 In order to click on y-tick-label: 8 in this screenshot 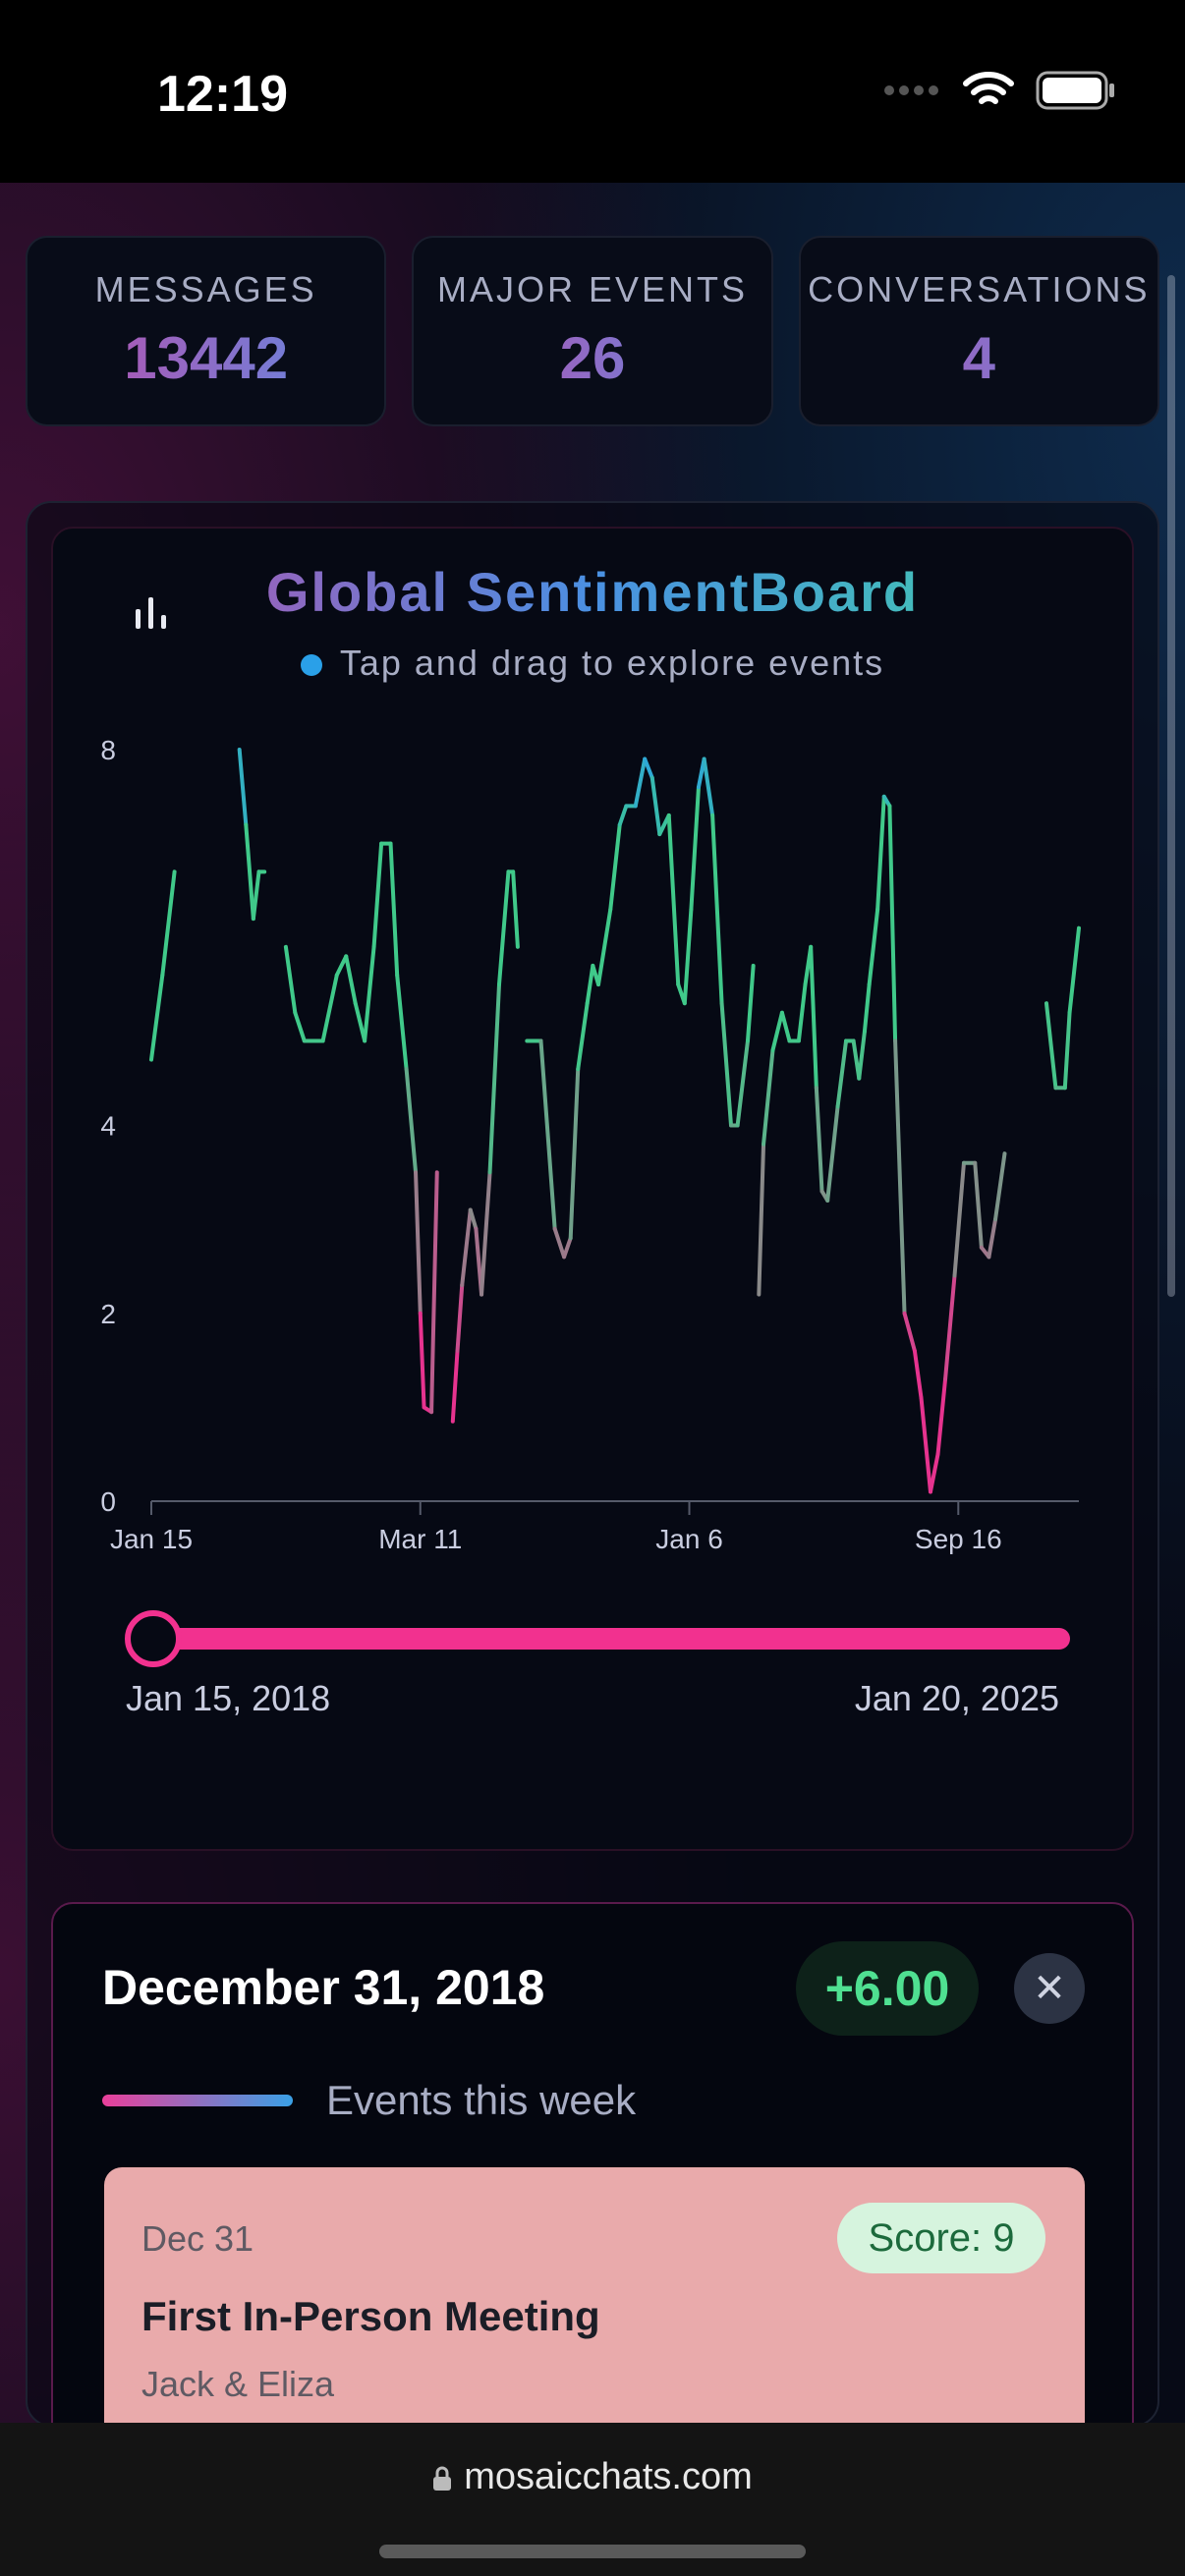, I will do `click(108, 750)`.